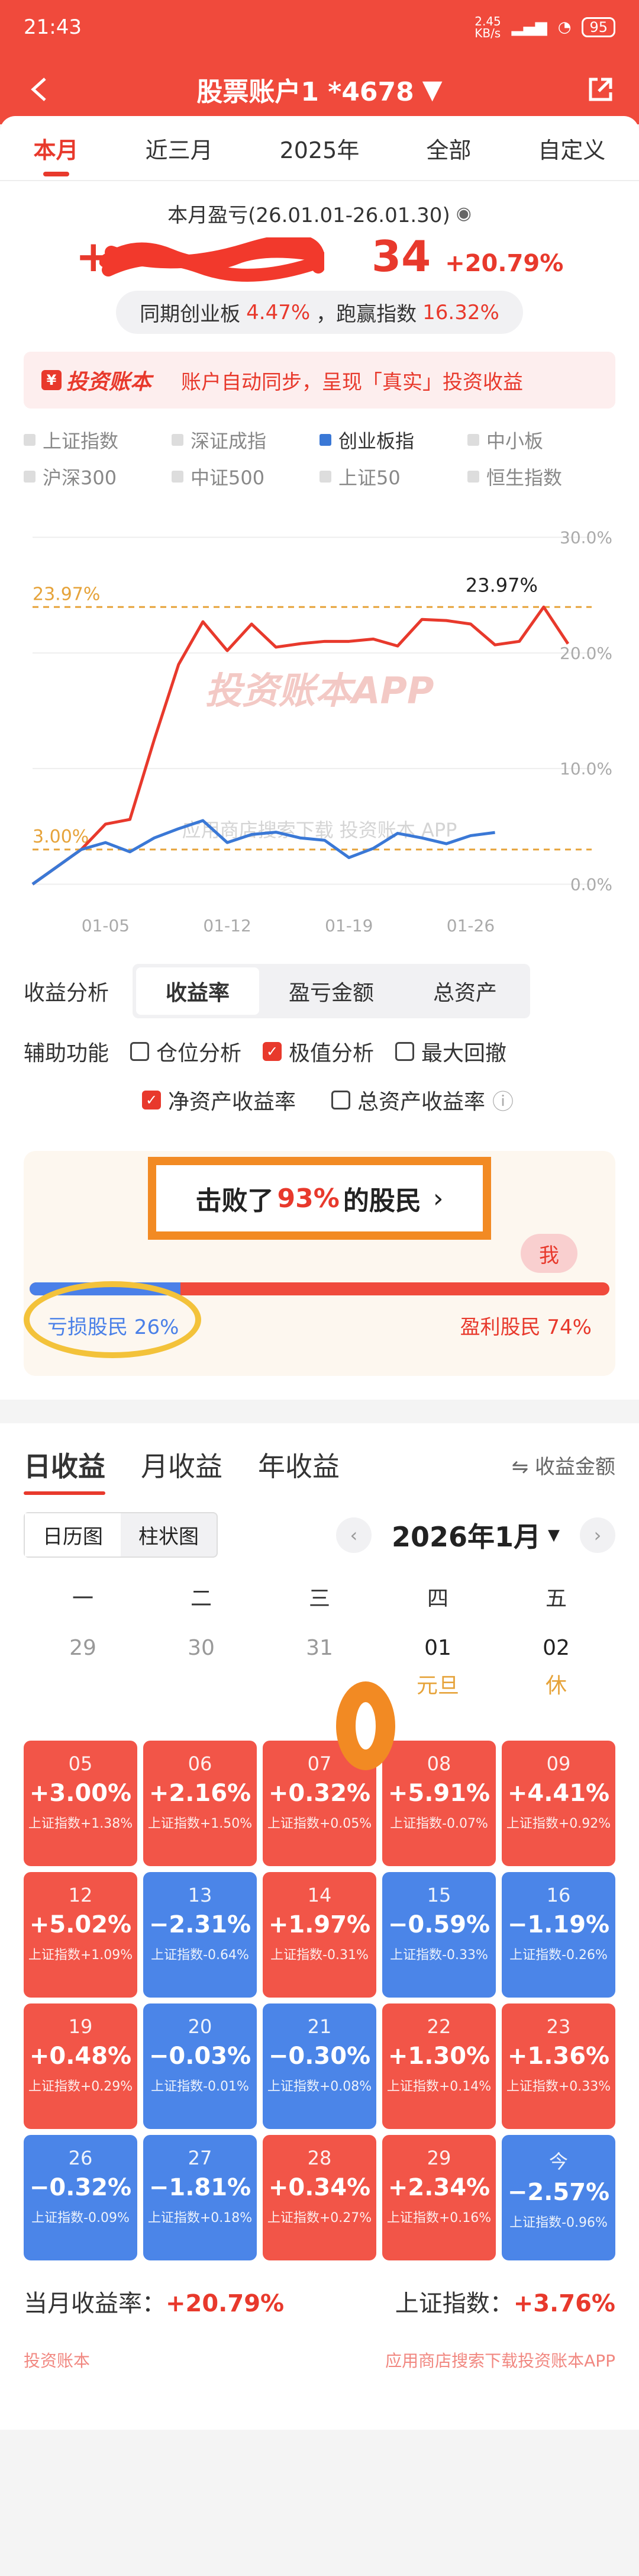  Describe the element at coordinates (319, 2066) in the screenshot. I see `day-cell: 21 −0.30% 上证指数+0.08%` at that location.